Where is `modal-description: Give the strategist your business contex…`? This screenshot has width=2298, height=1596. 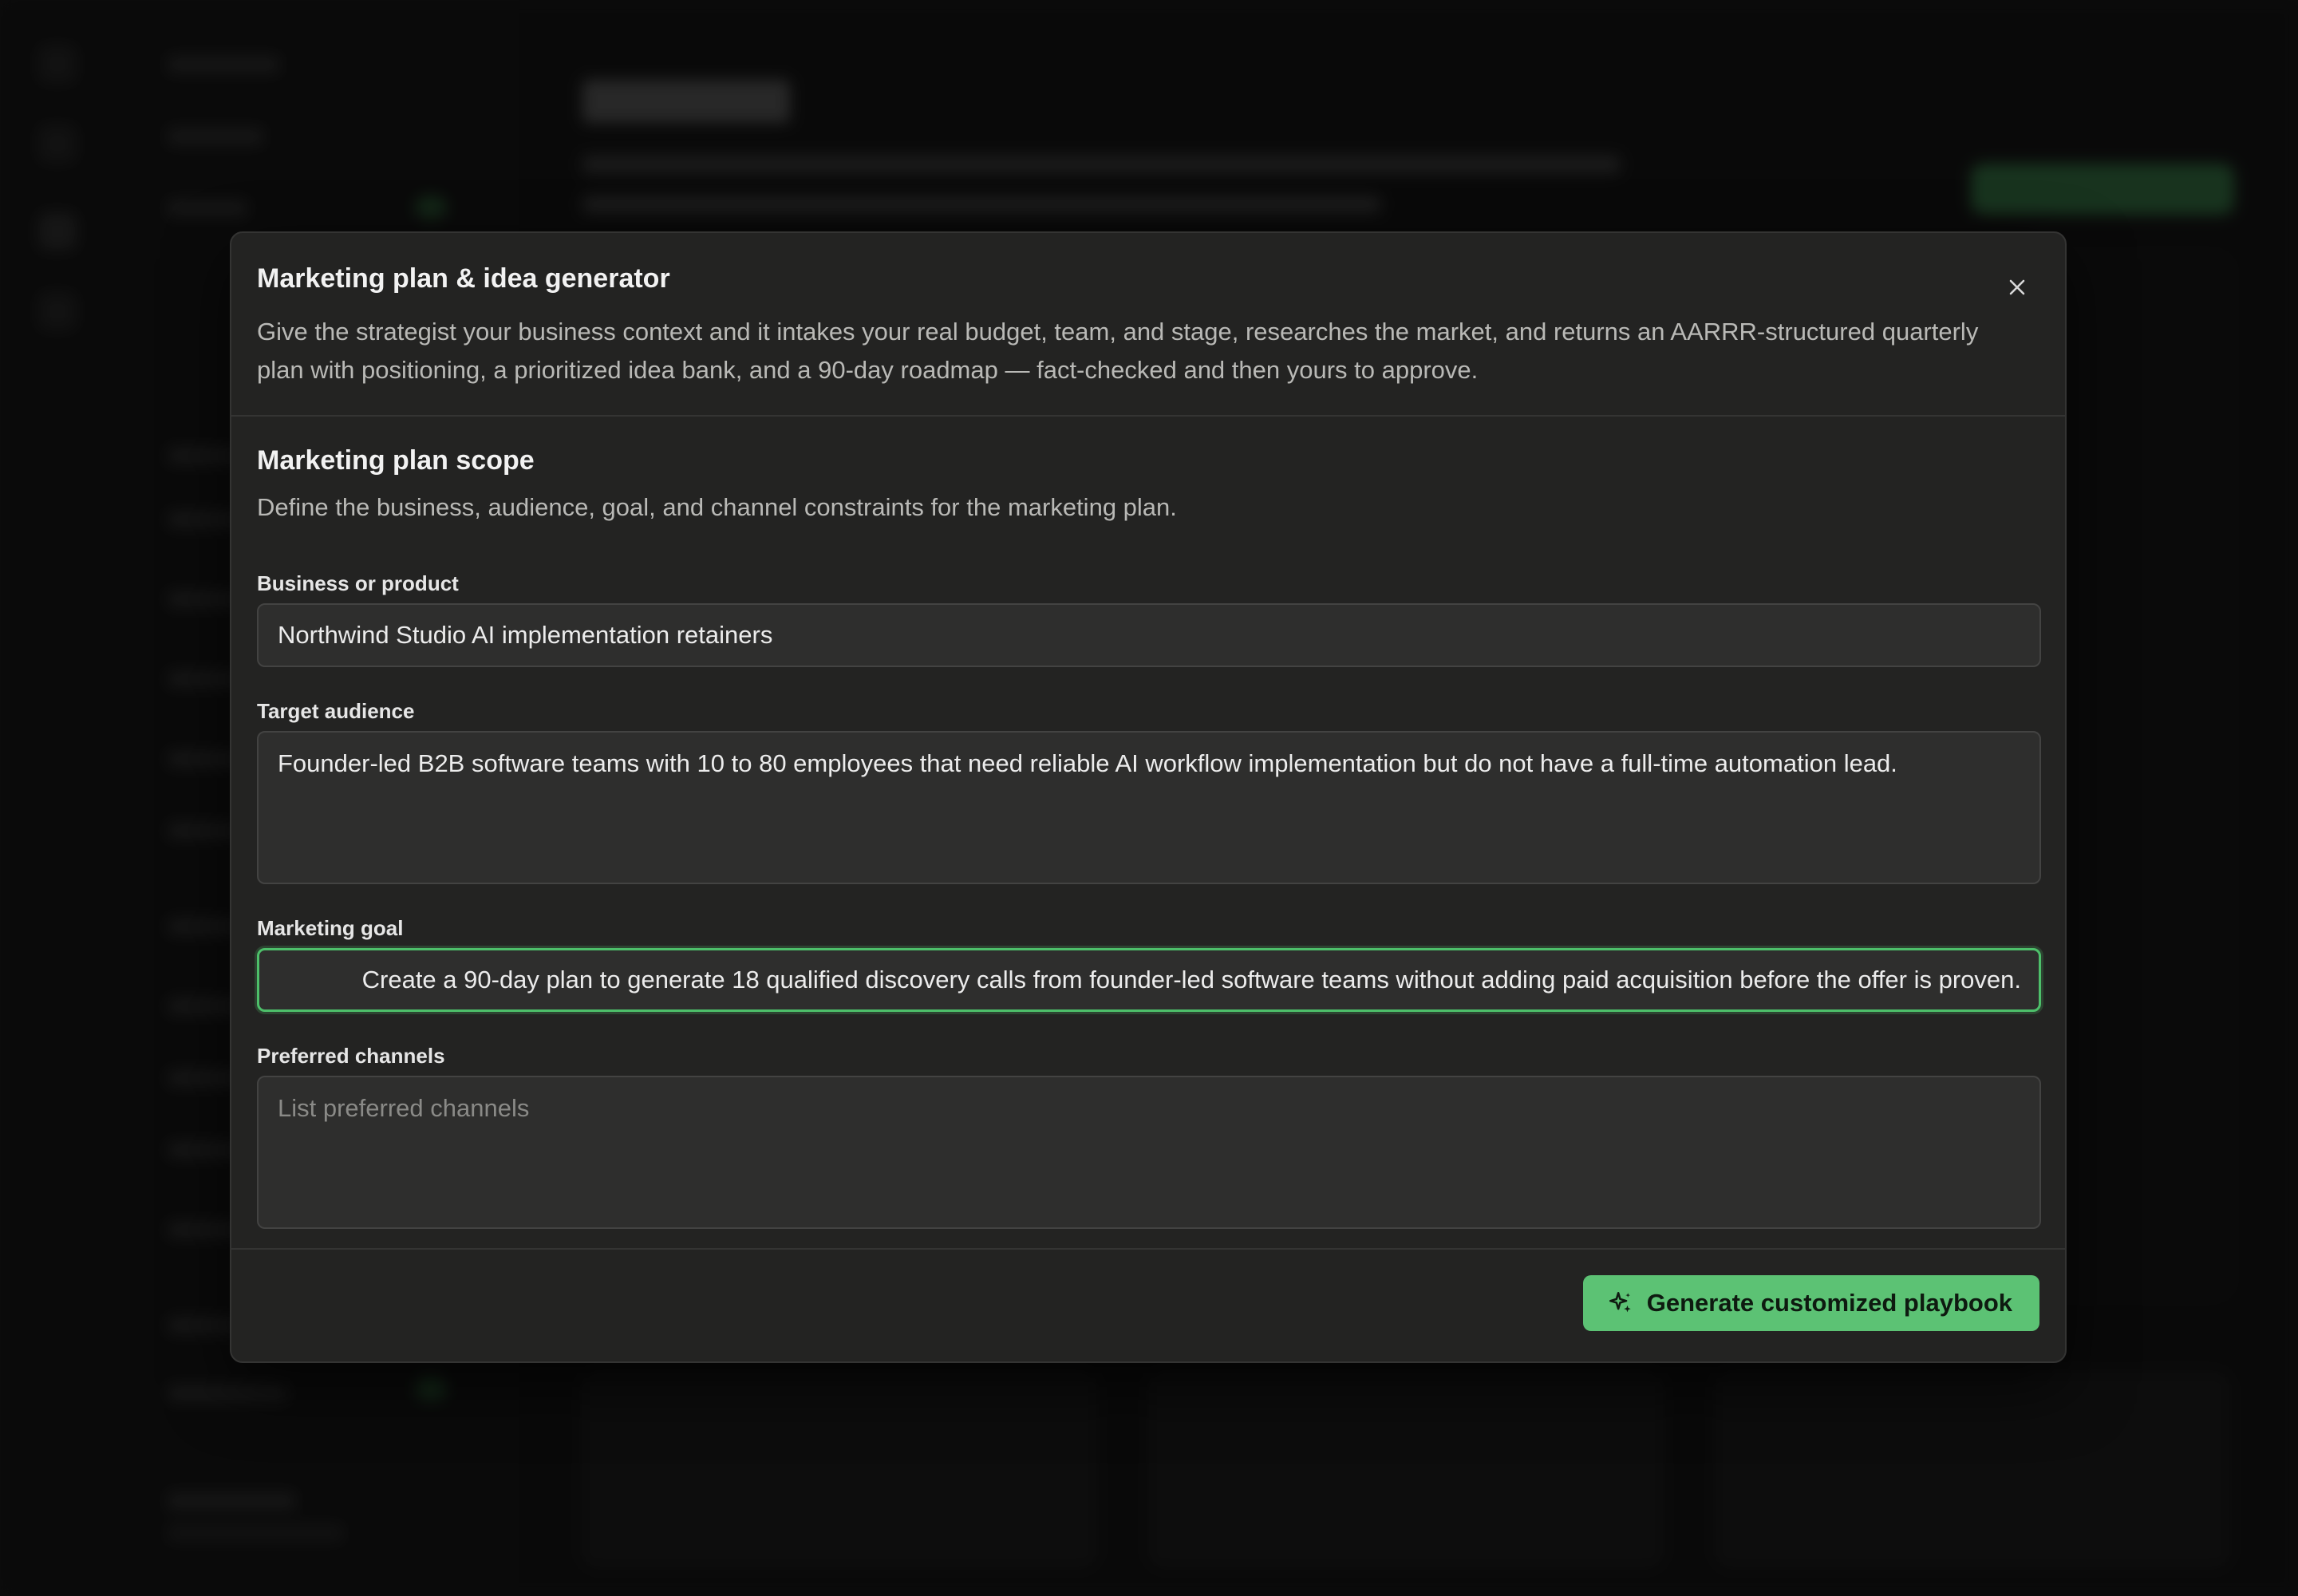 modal-description: Give the strategist your business contex… is located at coordinates (1118, 351).